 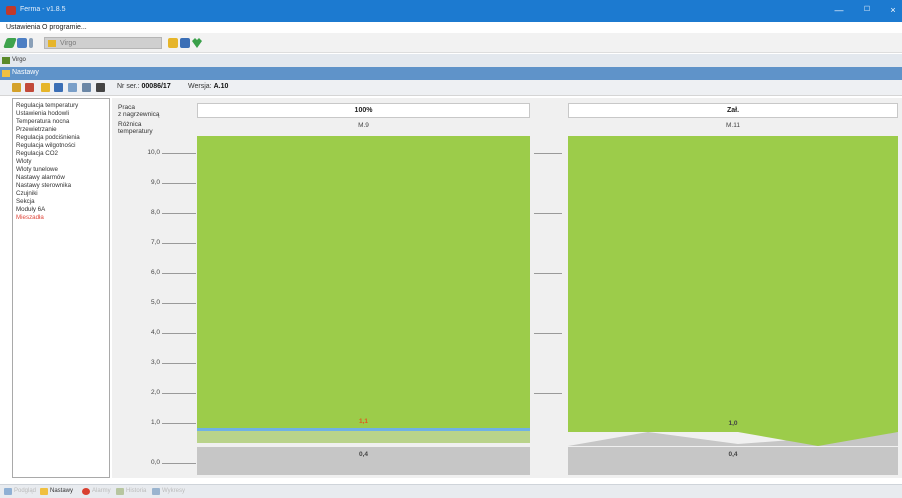 I want to click on tab-header: Nastawy, so click(x=451, y=73).